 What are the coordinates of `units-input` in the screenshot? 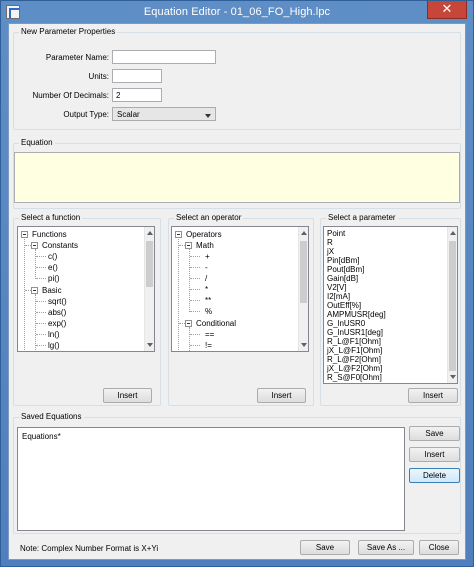 It's located at (137, 76).